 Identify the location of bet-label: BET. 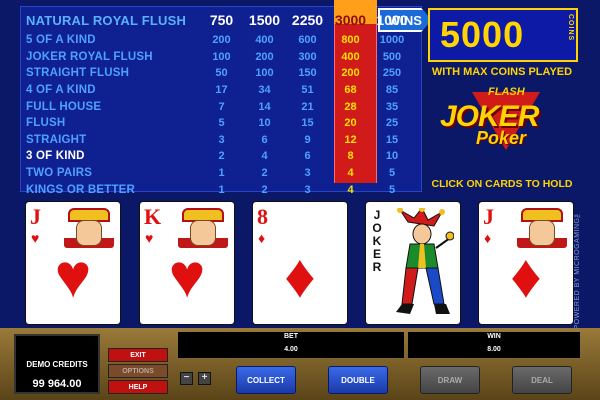
(291, 336).